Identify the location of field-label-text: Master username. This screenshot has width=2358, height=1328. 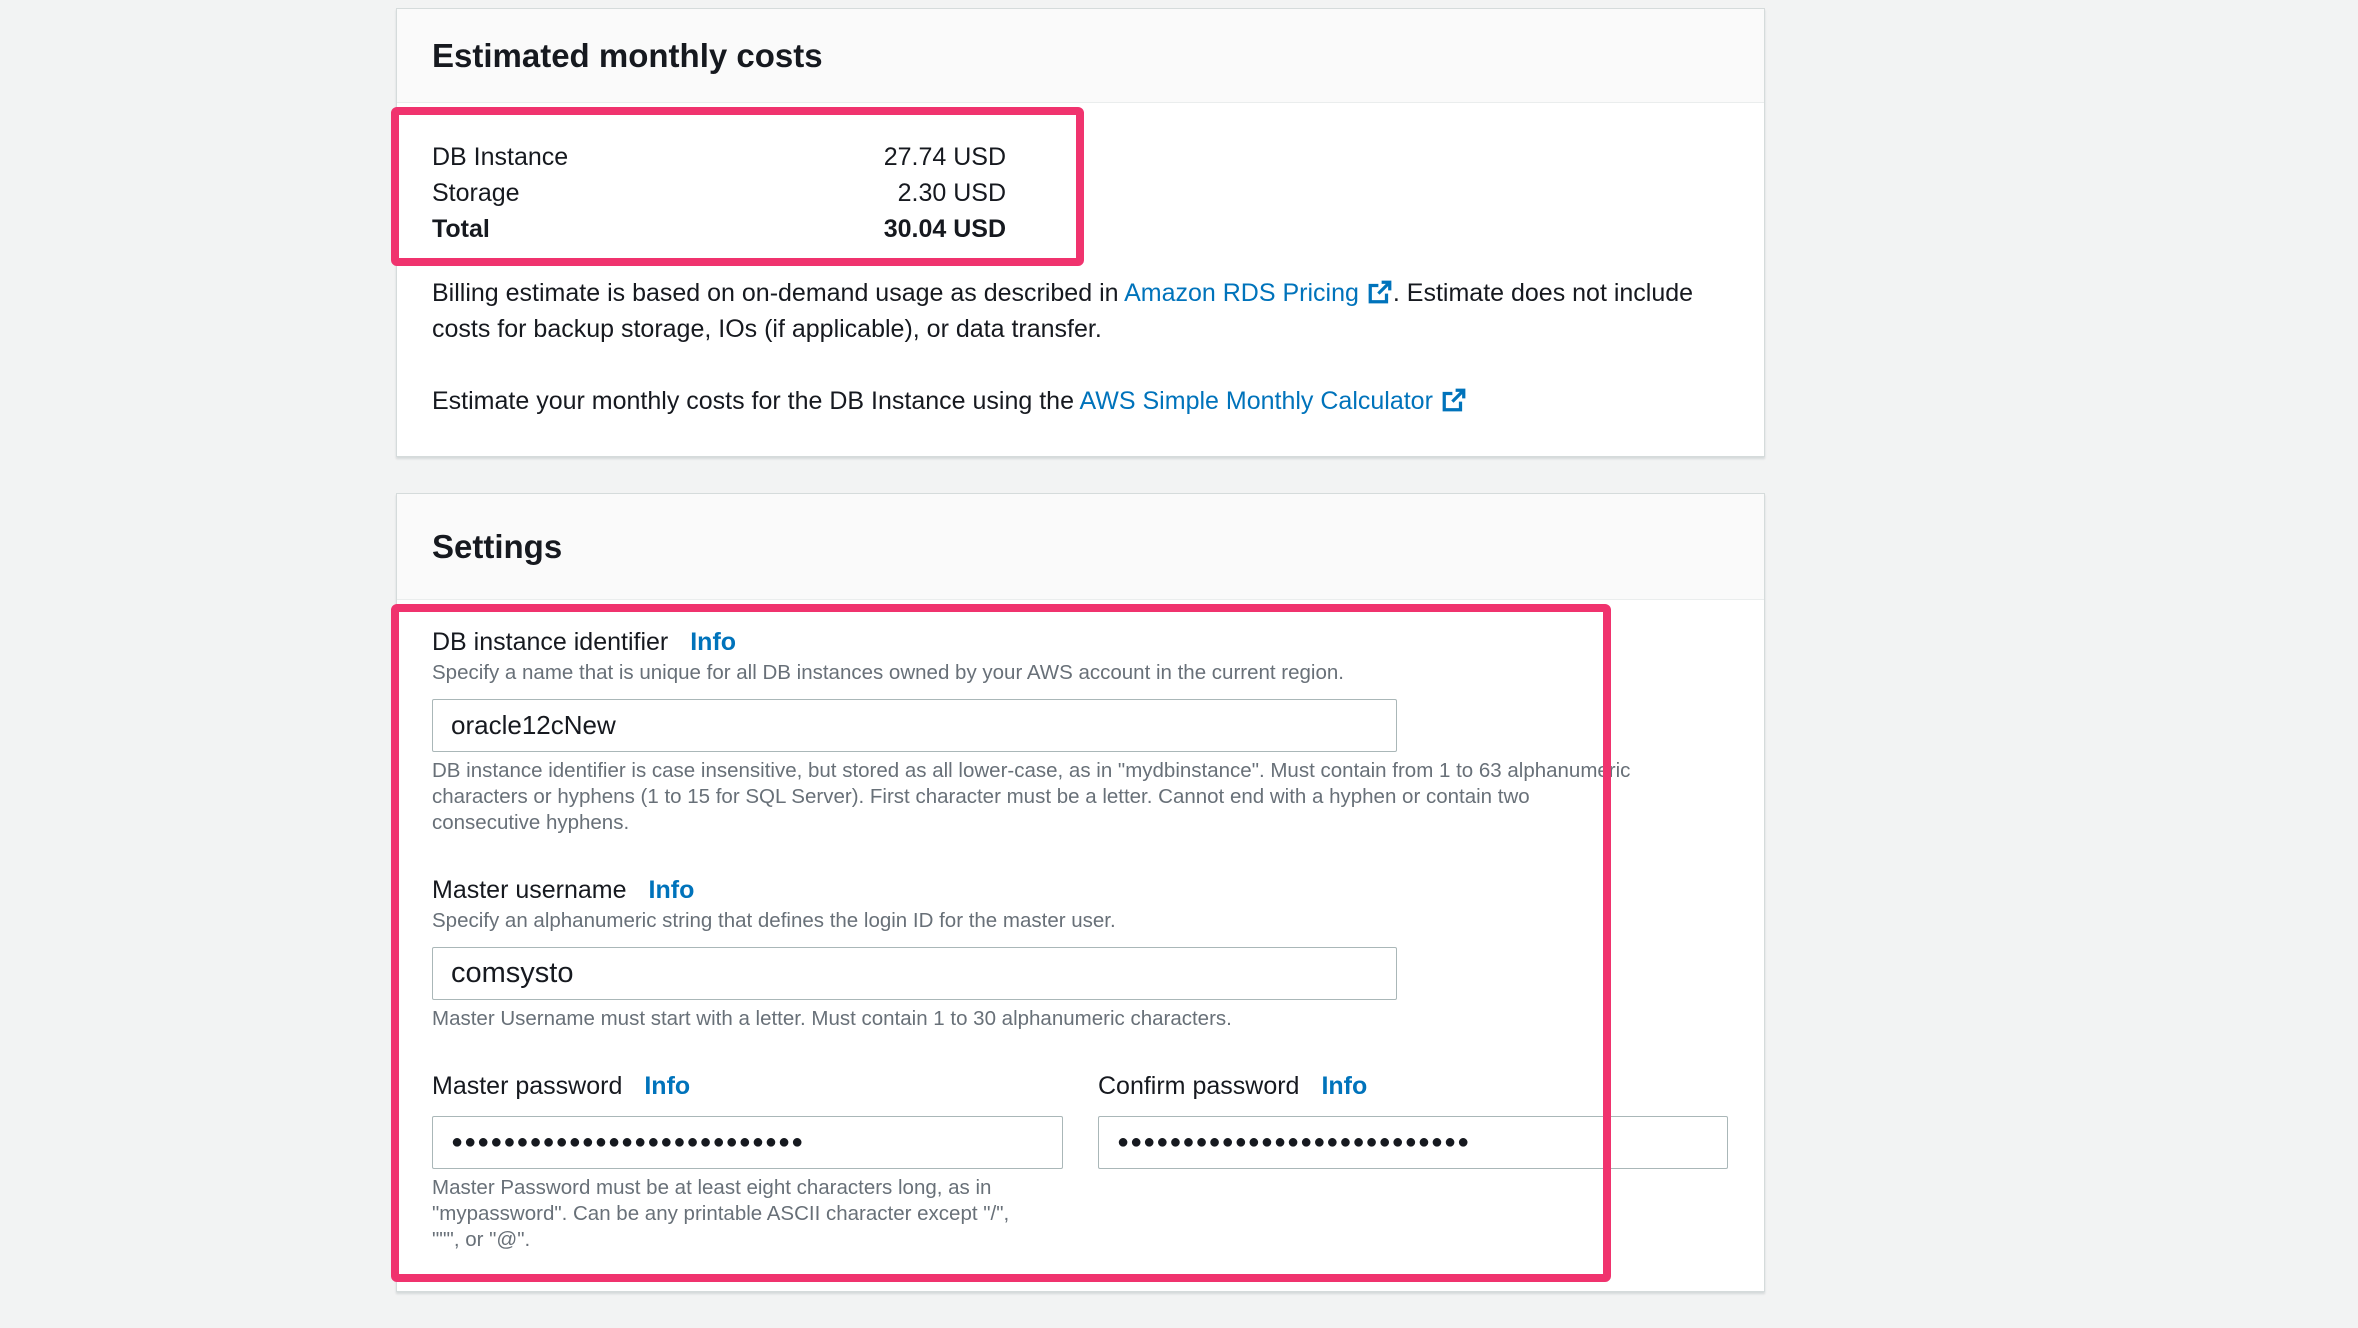
(529, 890).